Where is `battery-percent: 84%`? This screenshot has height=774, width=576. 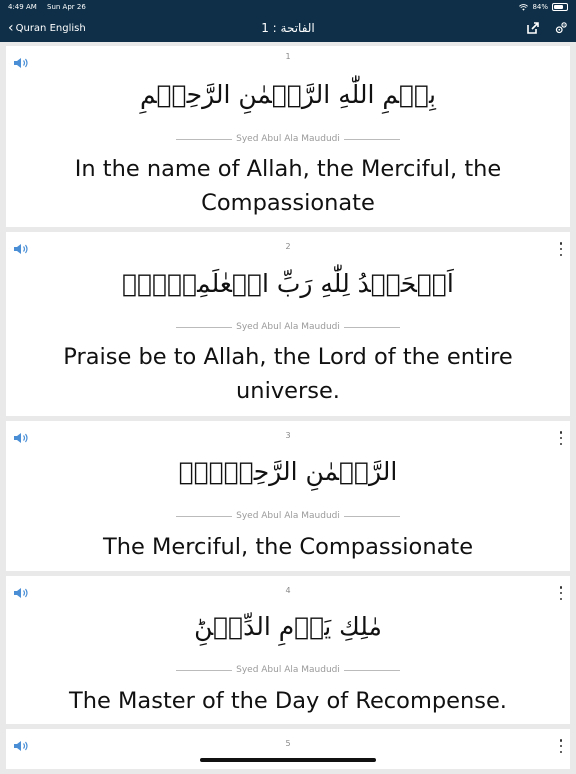
battery-percent: 84% is located at coordinates (540, 7).